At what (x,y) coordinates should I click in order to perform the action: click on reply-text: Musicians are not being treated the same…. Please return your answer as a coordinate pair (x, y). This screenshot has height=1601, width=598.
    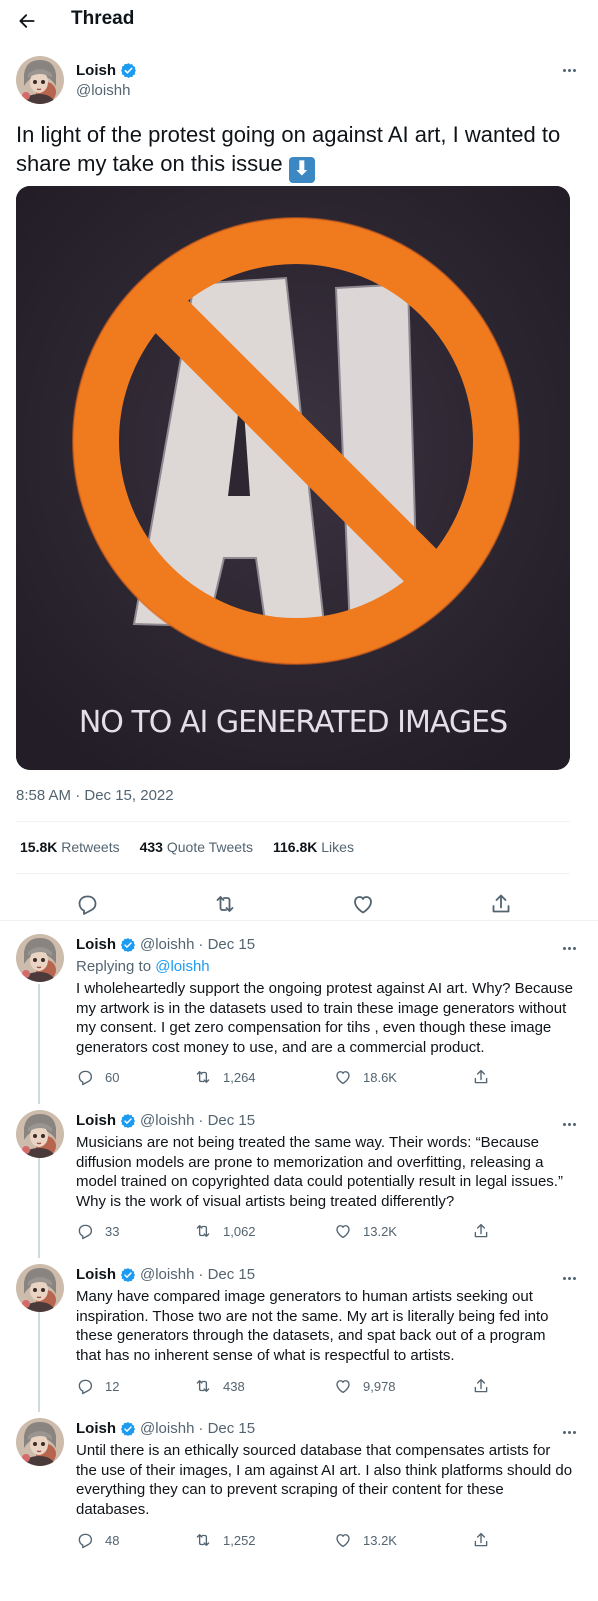
    Looking at the image, I should click on (319, 1172).